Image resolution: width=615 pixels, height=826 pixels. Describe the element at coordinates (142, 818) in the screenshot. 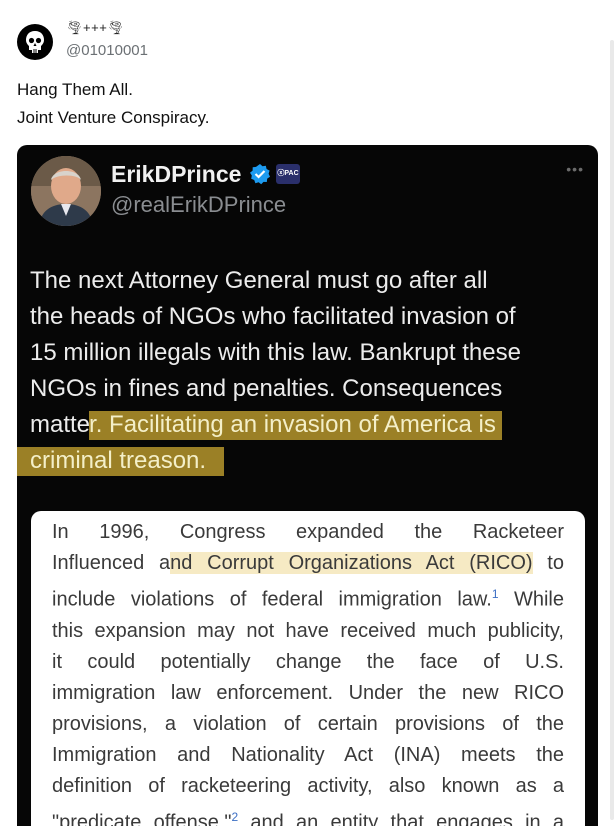

I see `doc-segment: "predicate offense,"` at that location.